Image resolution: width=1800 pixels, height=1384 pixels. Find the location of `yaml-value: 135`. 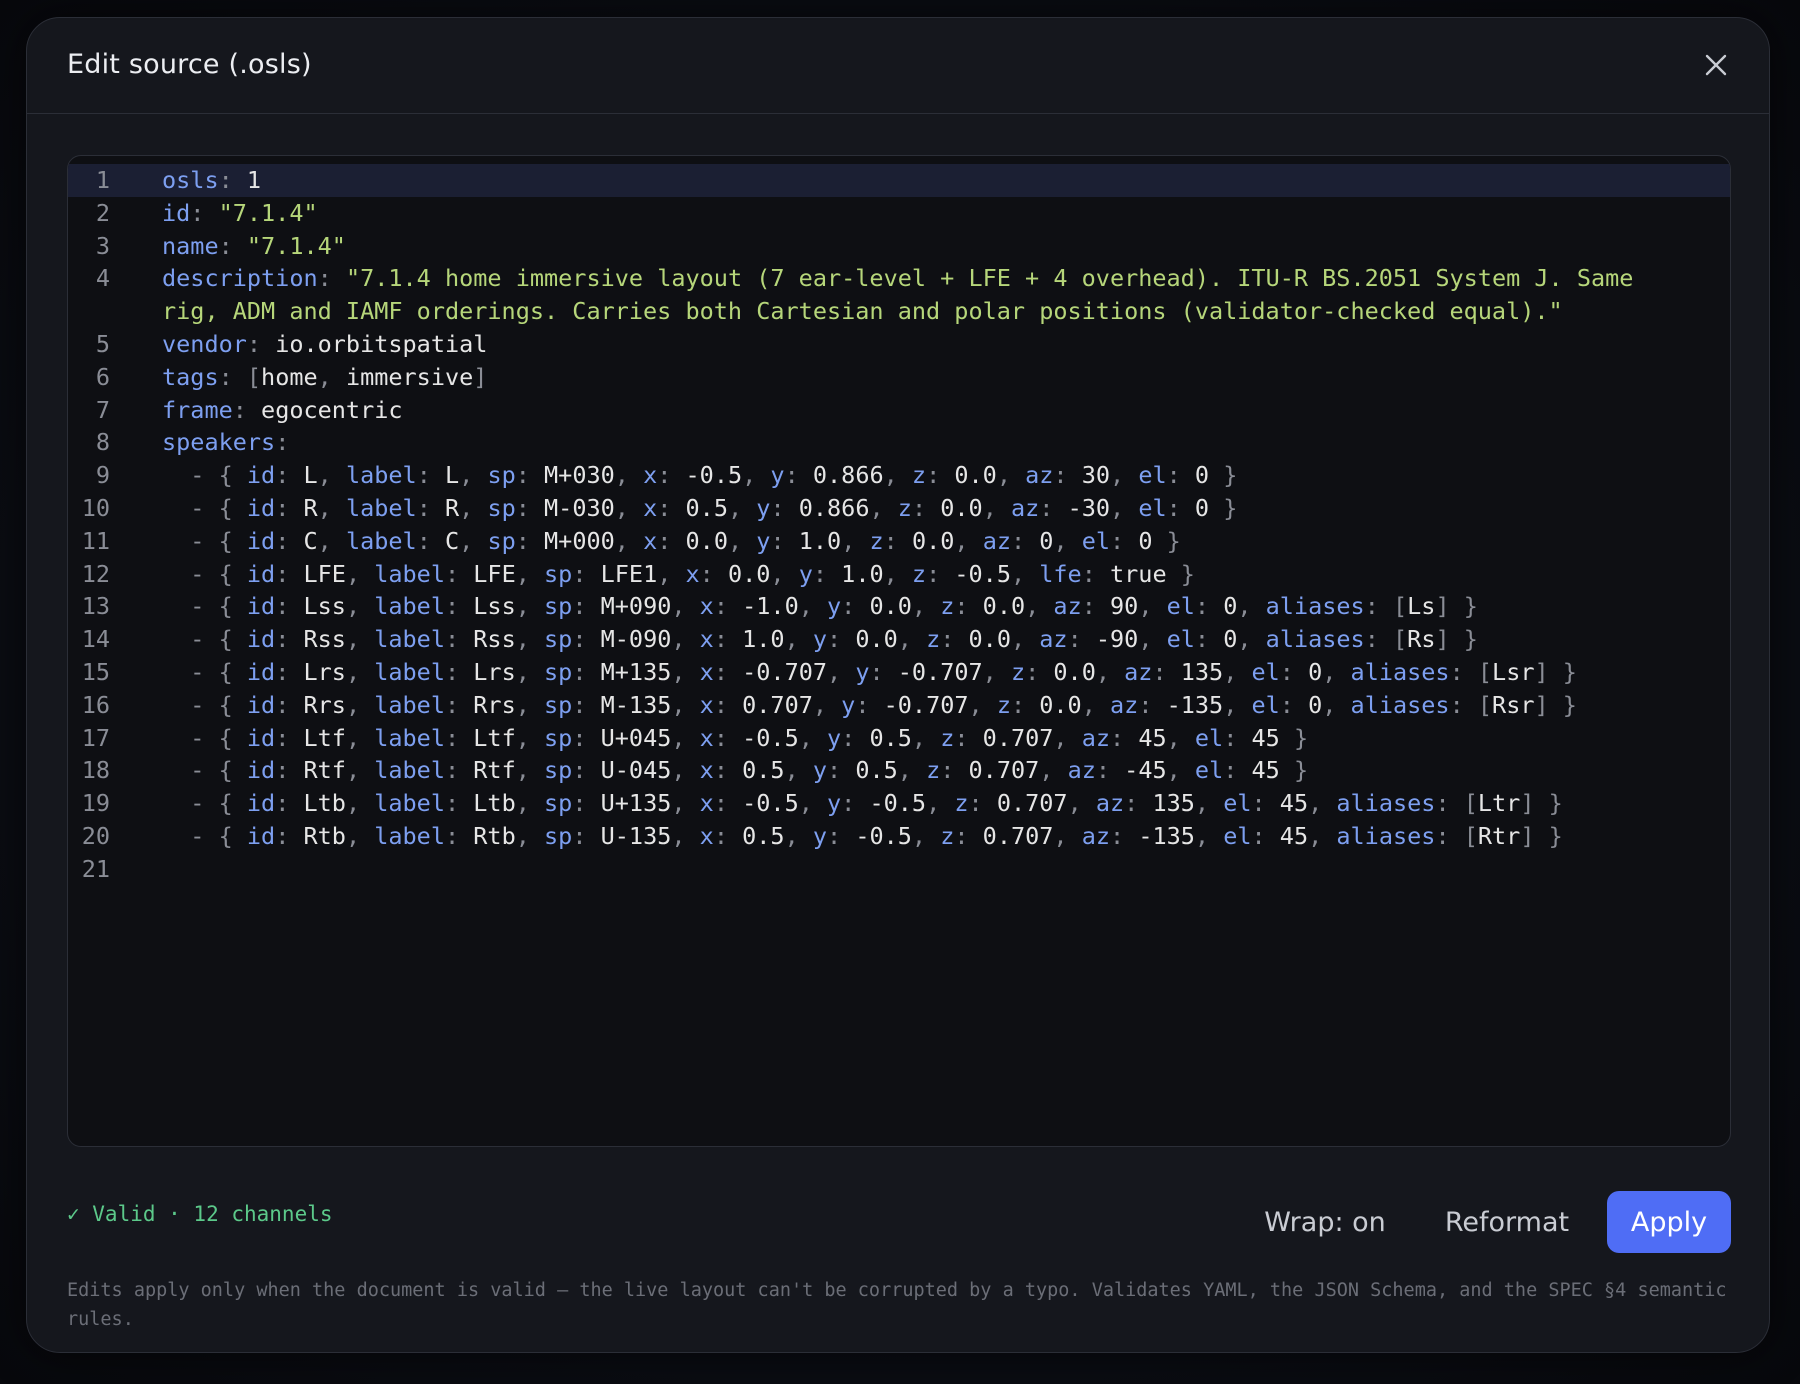

yaml-value: 135 is located at coordinates (1173, 803).